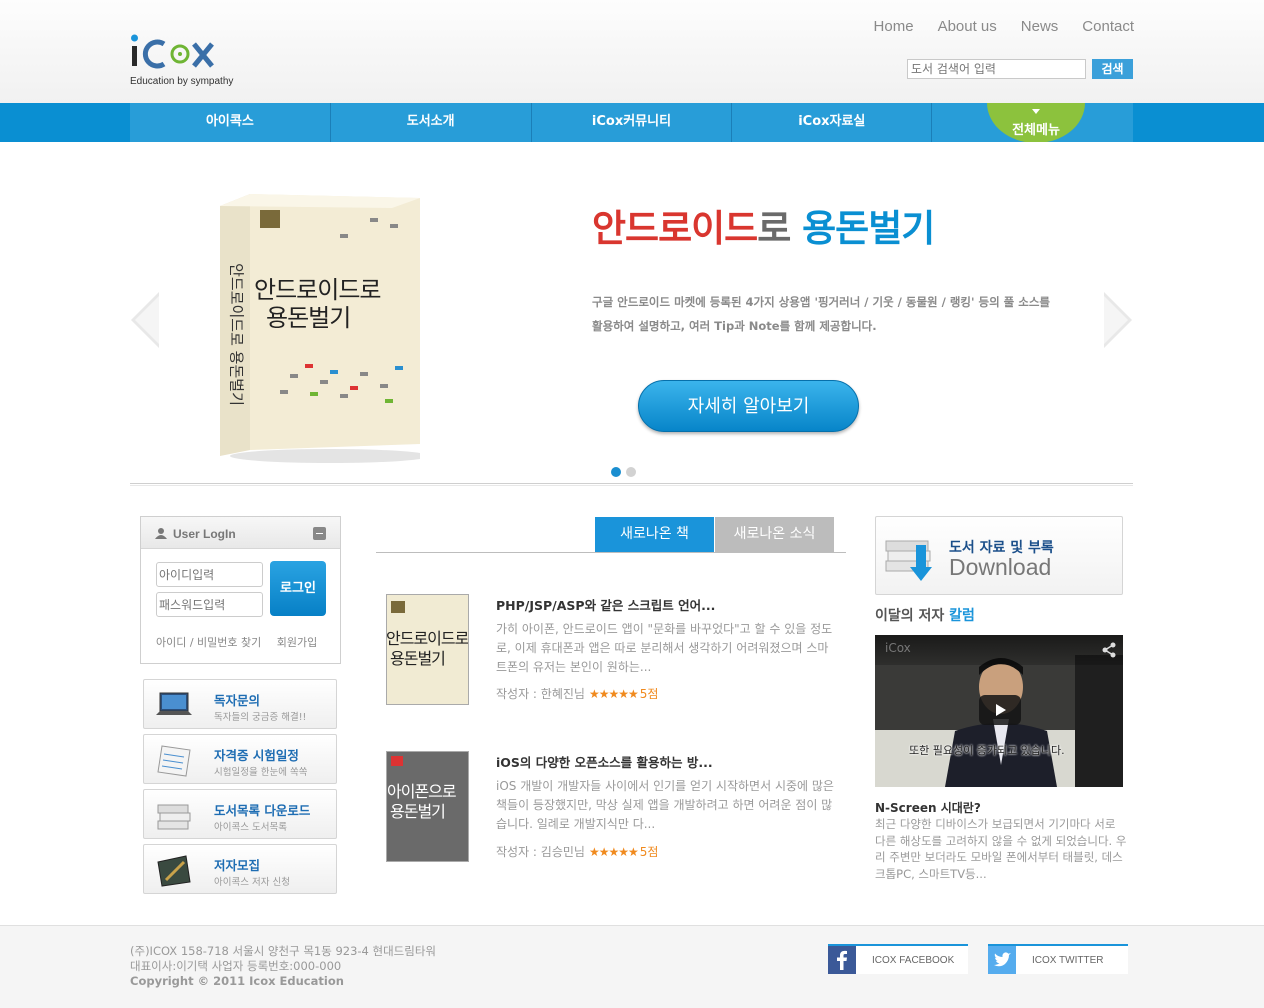 The width and height of the screenshot is (1264, 1008). I want to click on download-icon, so click(908, 560).